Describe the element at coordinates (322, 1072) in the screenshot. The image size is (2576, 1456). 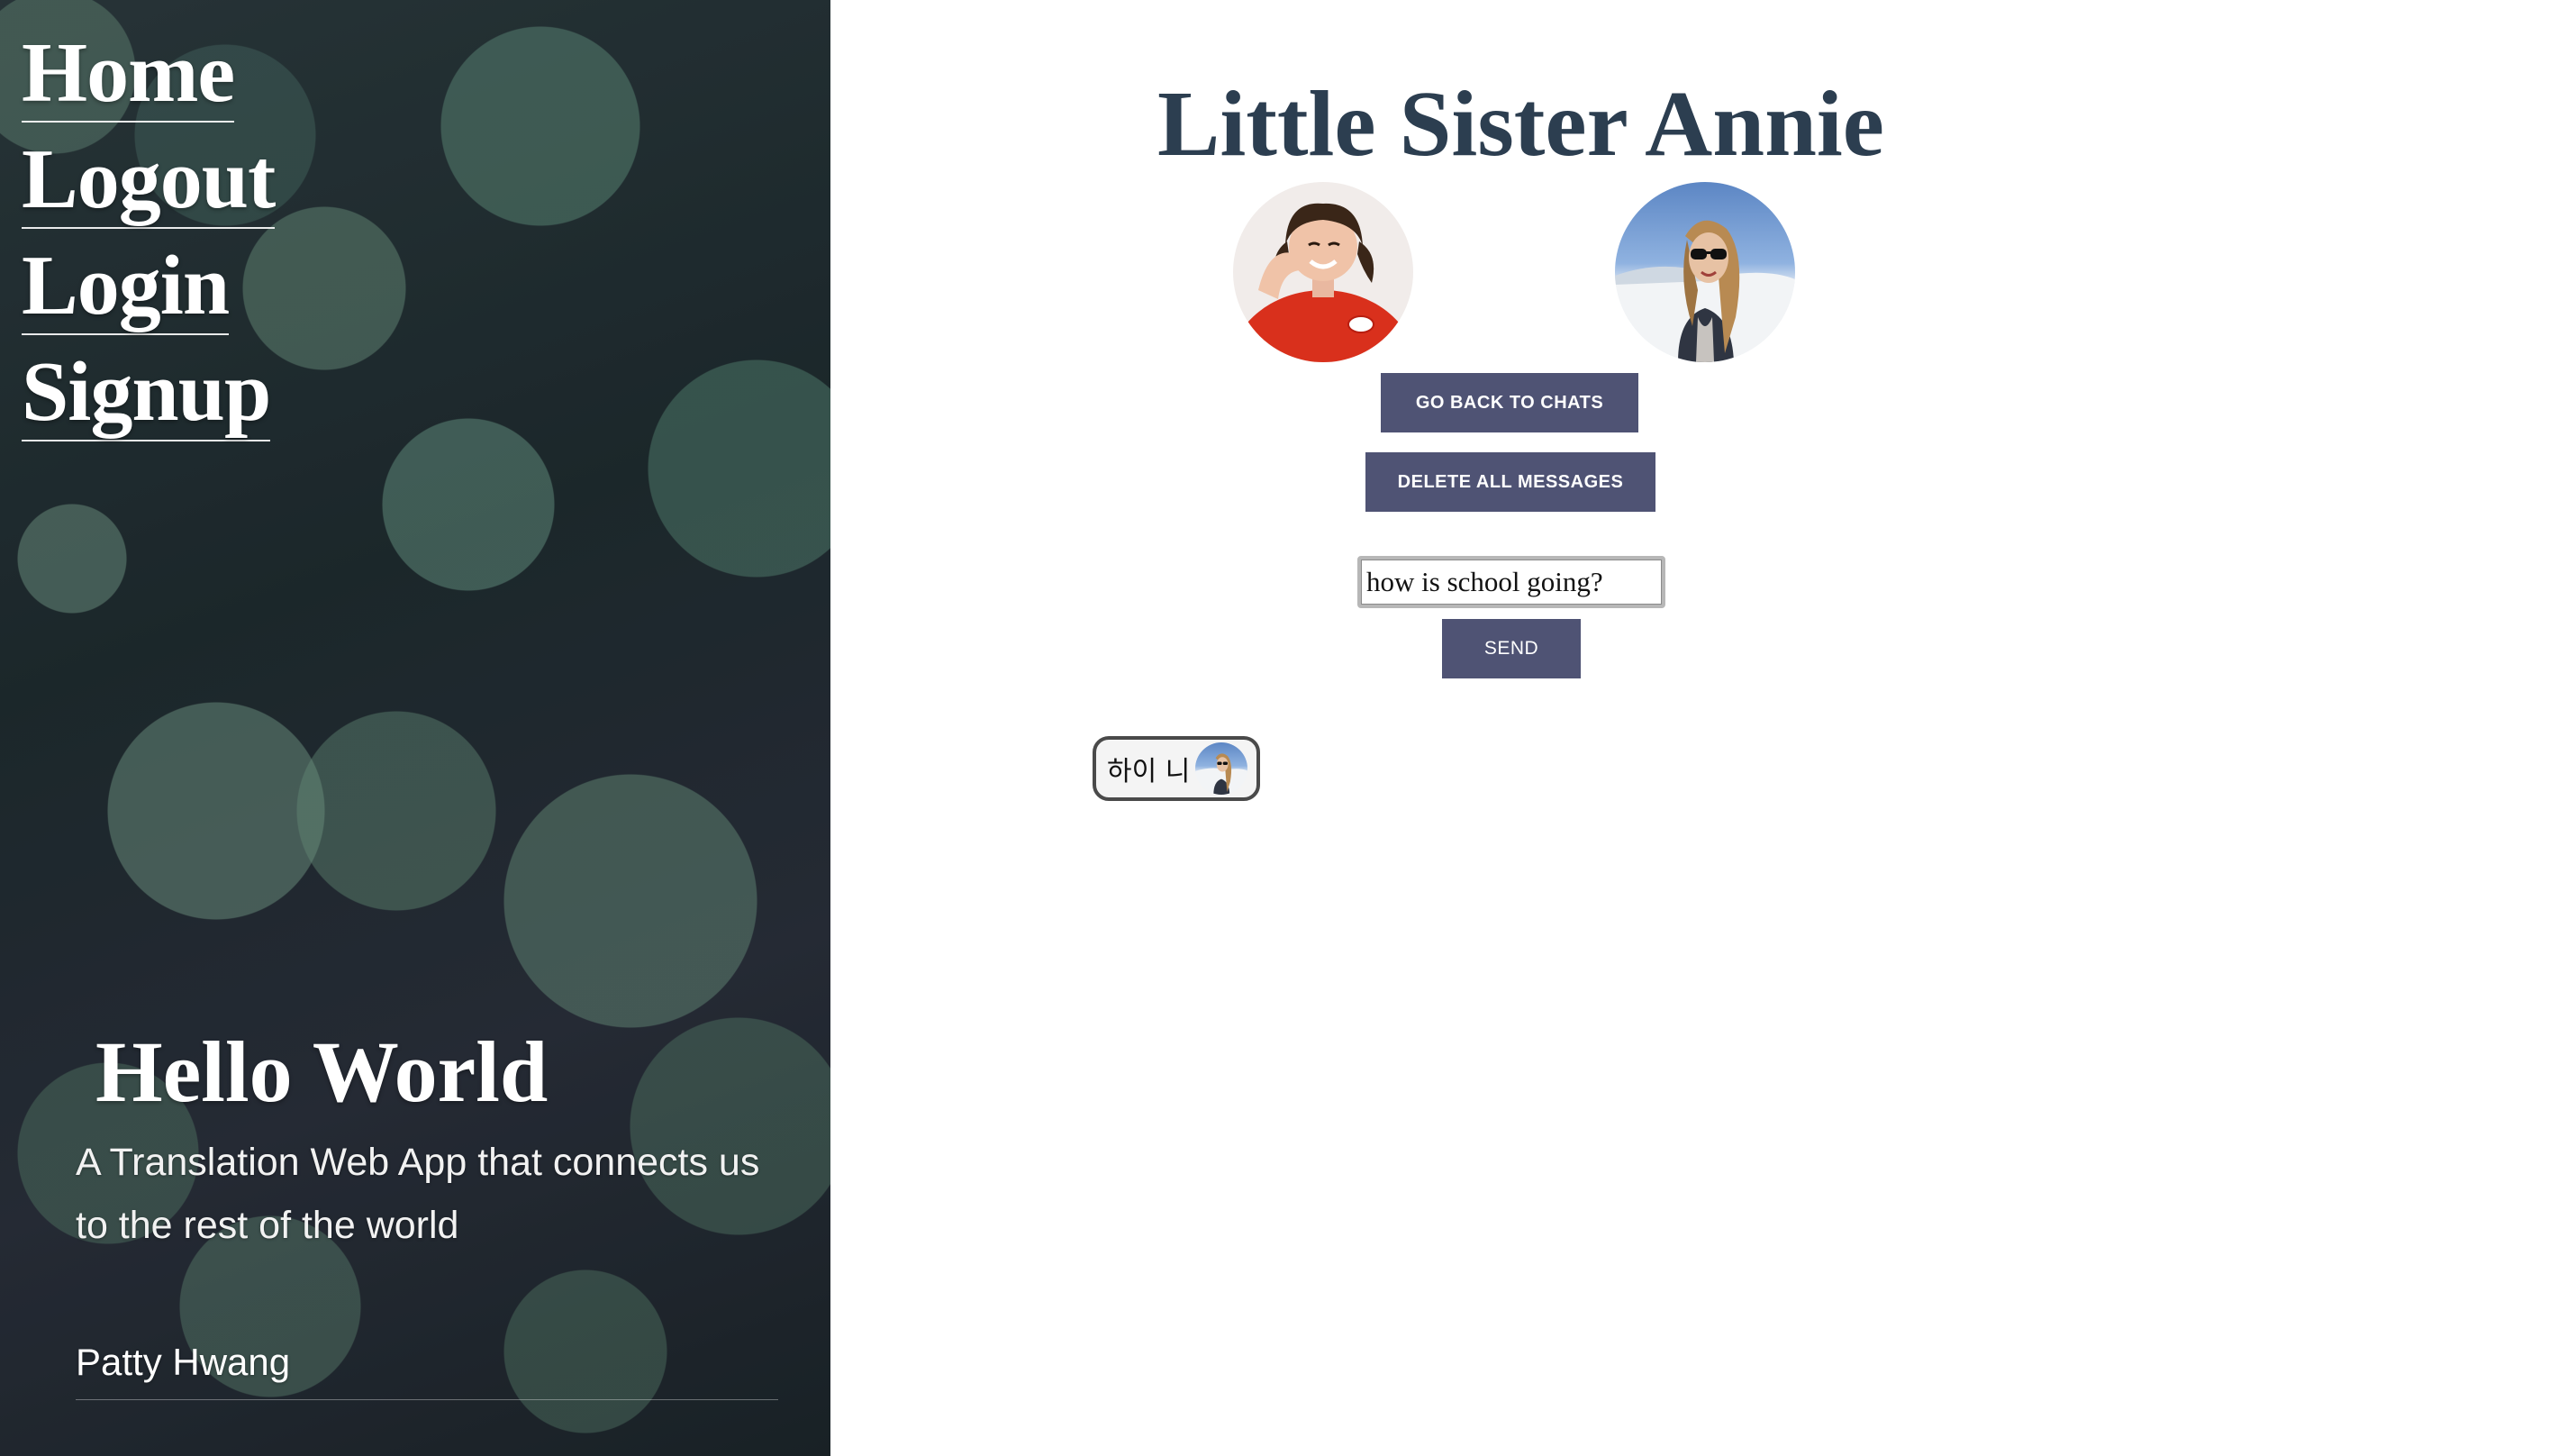
I see `hero-title: Hello World` at that location.